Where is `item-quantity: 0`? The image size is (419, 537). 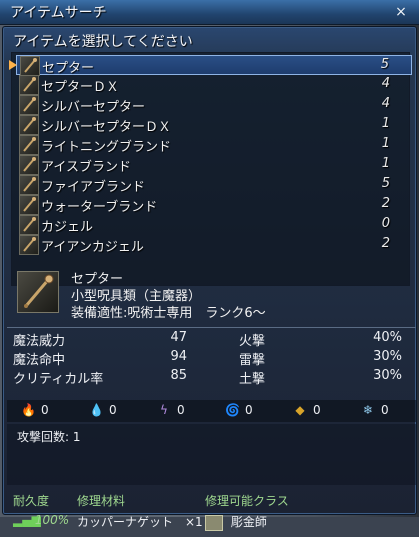
item-quantity: 0 is located at coordinates (385, 223).